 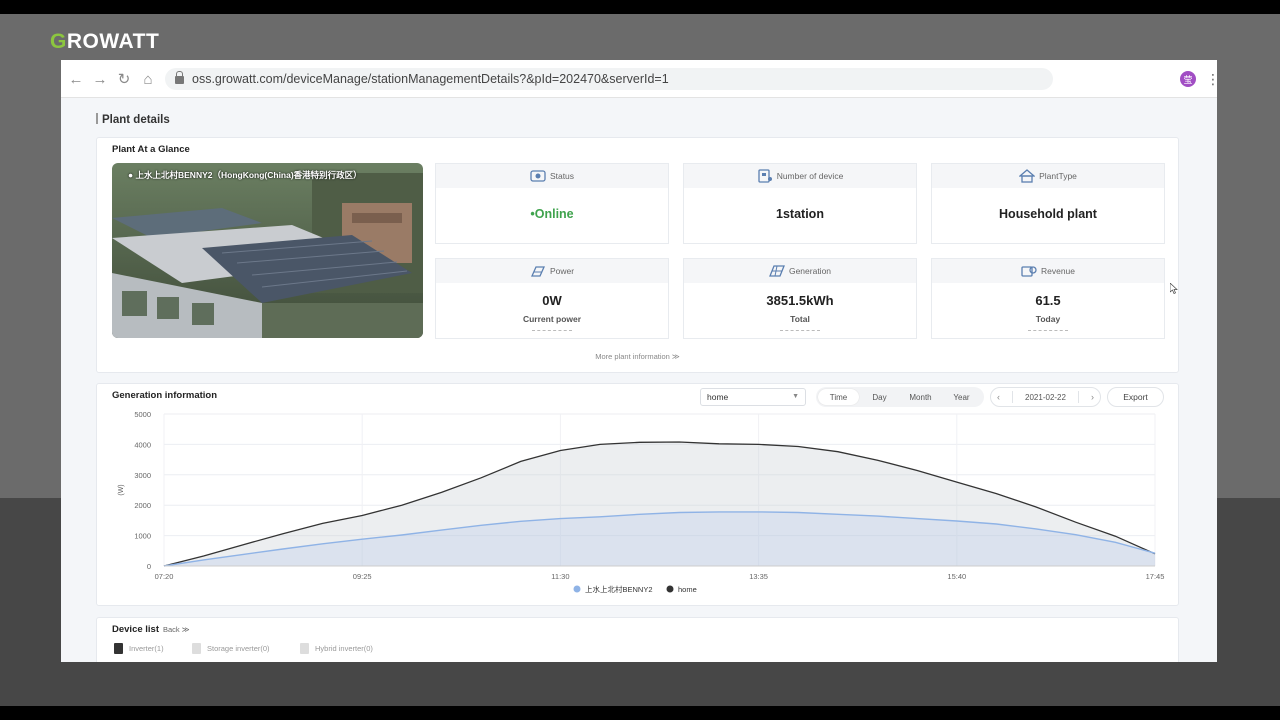 I want to click on legend-label: 上水上北村BENNY2, so click(x=619, y=589).